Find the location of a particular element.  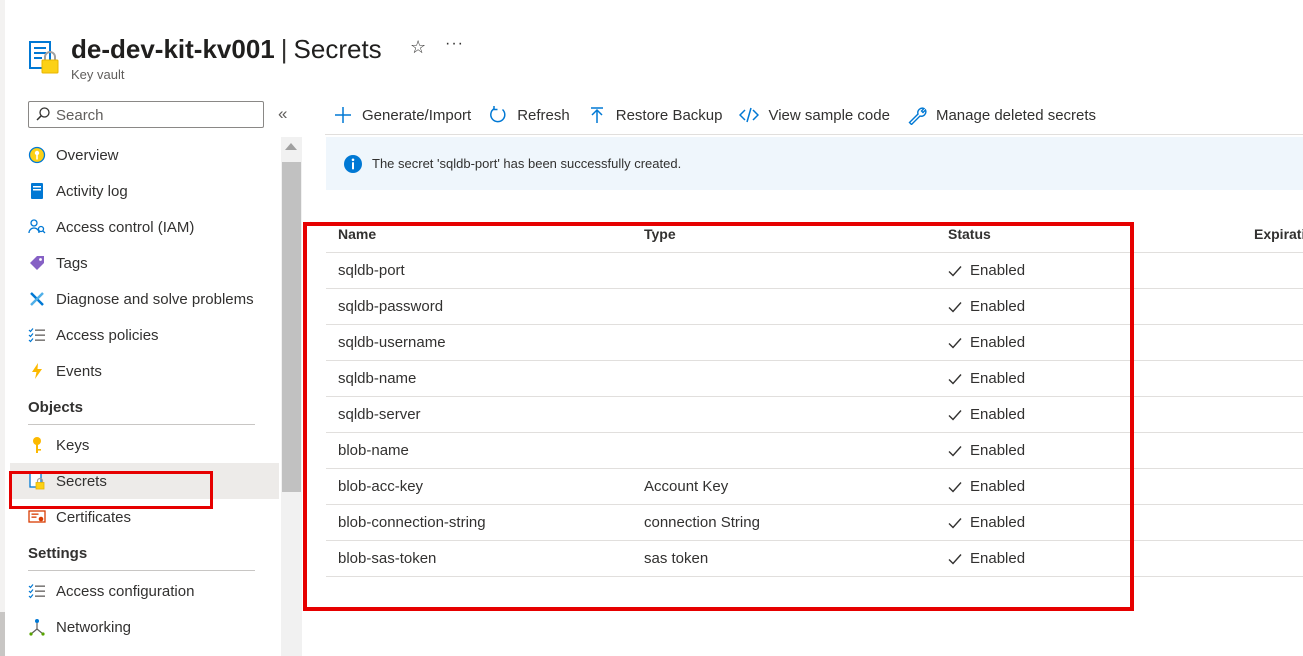

sidebar-item-networking: Networking is located at coordinates (144, 627).